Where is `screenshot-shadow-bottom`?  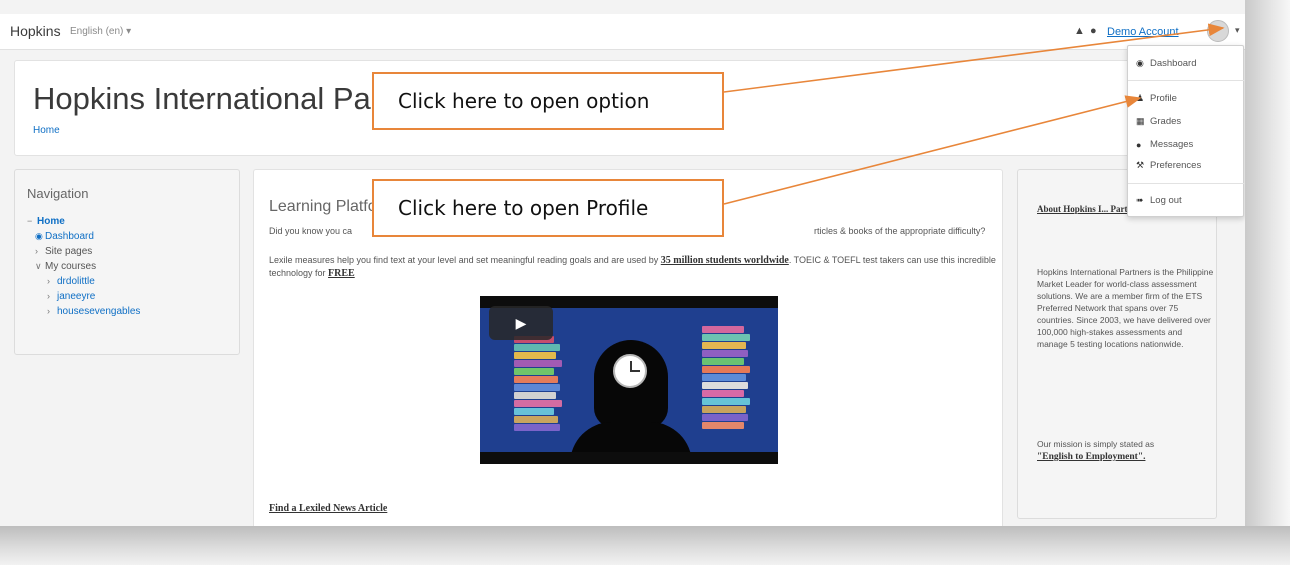
screenshot-shadow-bottom is located at coordinates (645, 545).